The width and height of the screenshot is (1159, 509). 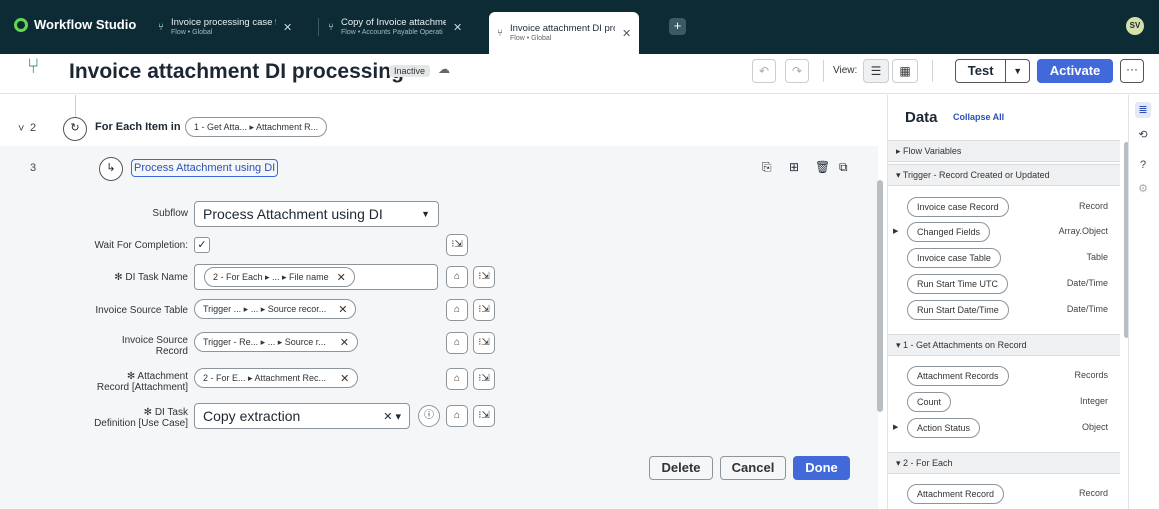 What do you see at coordinates (1093, 493) in the screenshot?
I see `data-type: Record` at bounding box center [1093, 493].